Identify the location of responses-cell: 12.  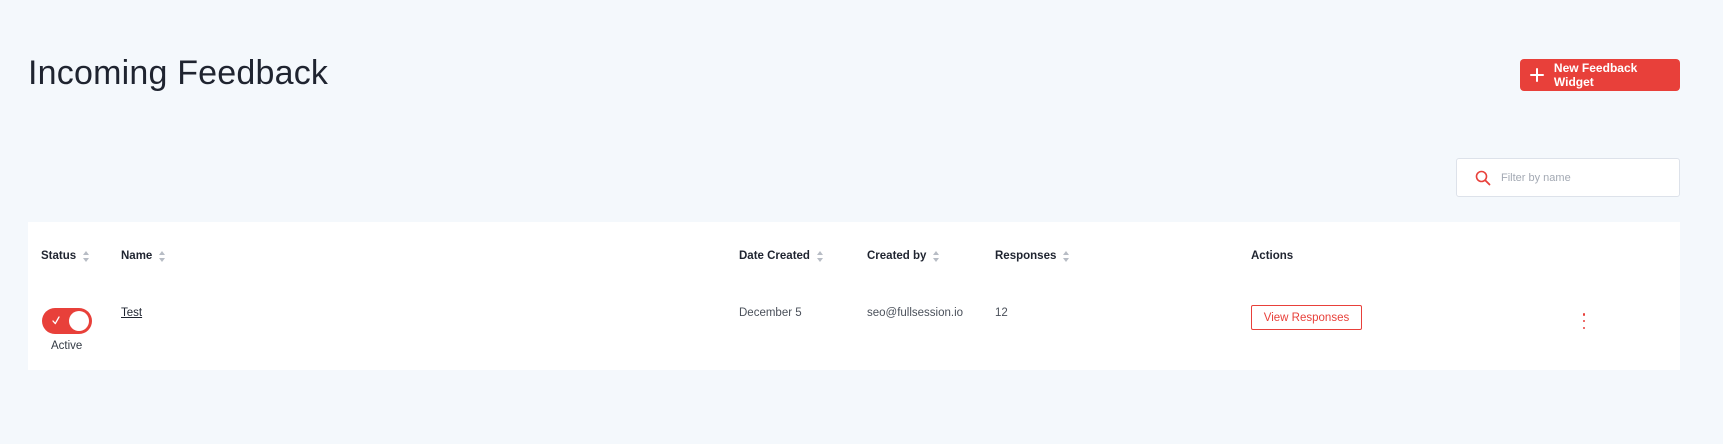
(1001, 313).